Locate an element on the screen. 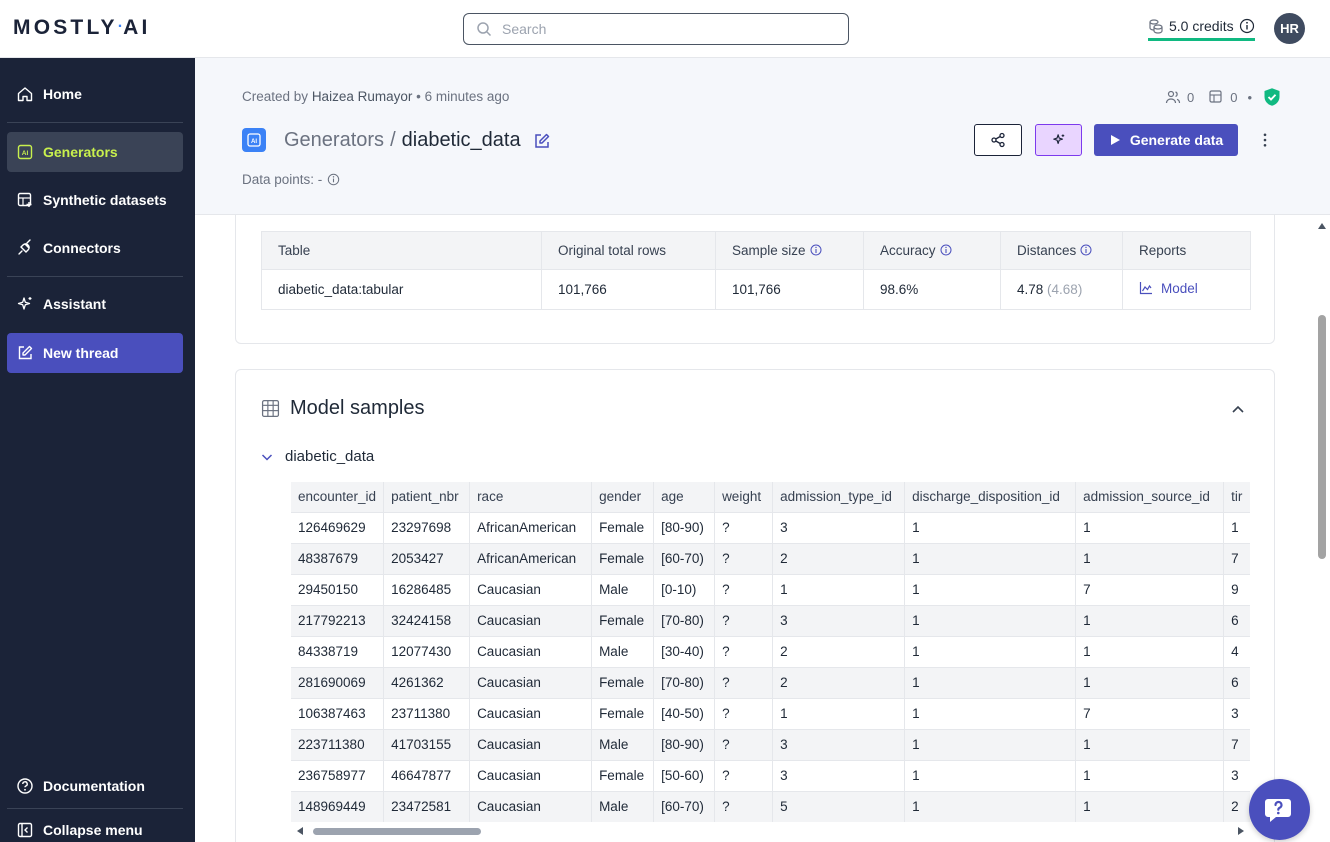  table-cell: [60-70) is located at coordinates (684, 558).